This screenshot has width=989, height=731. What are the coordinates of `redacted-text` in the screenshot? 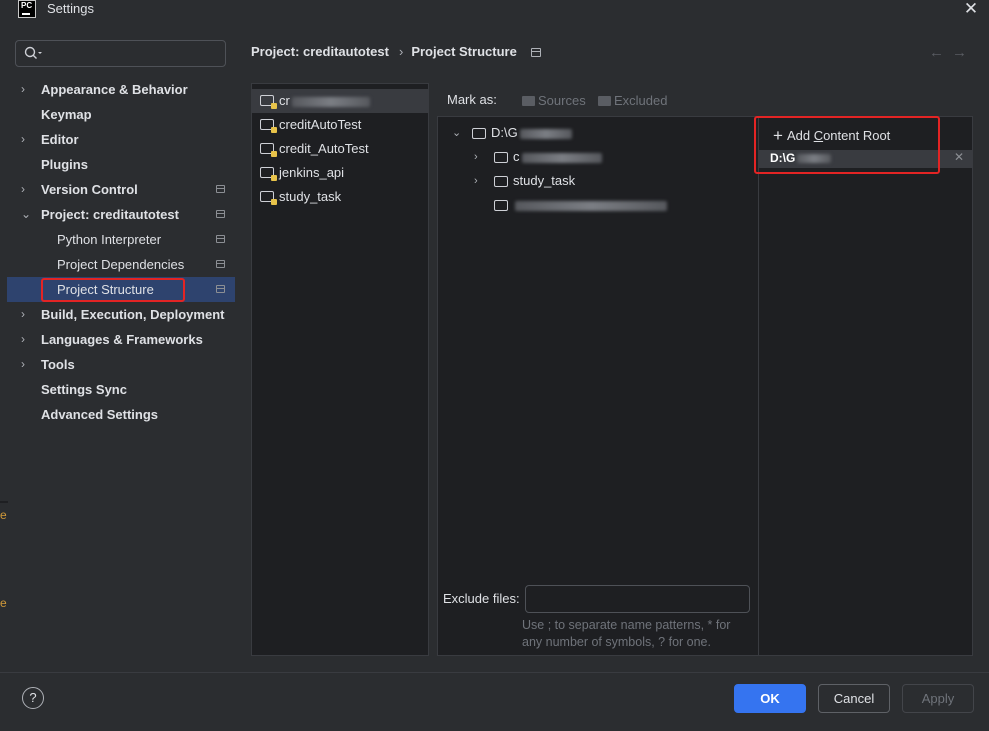 It's located at (330, 101).